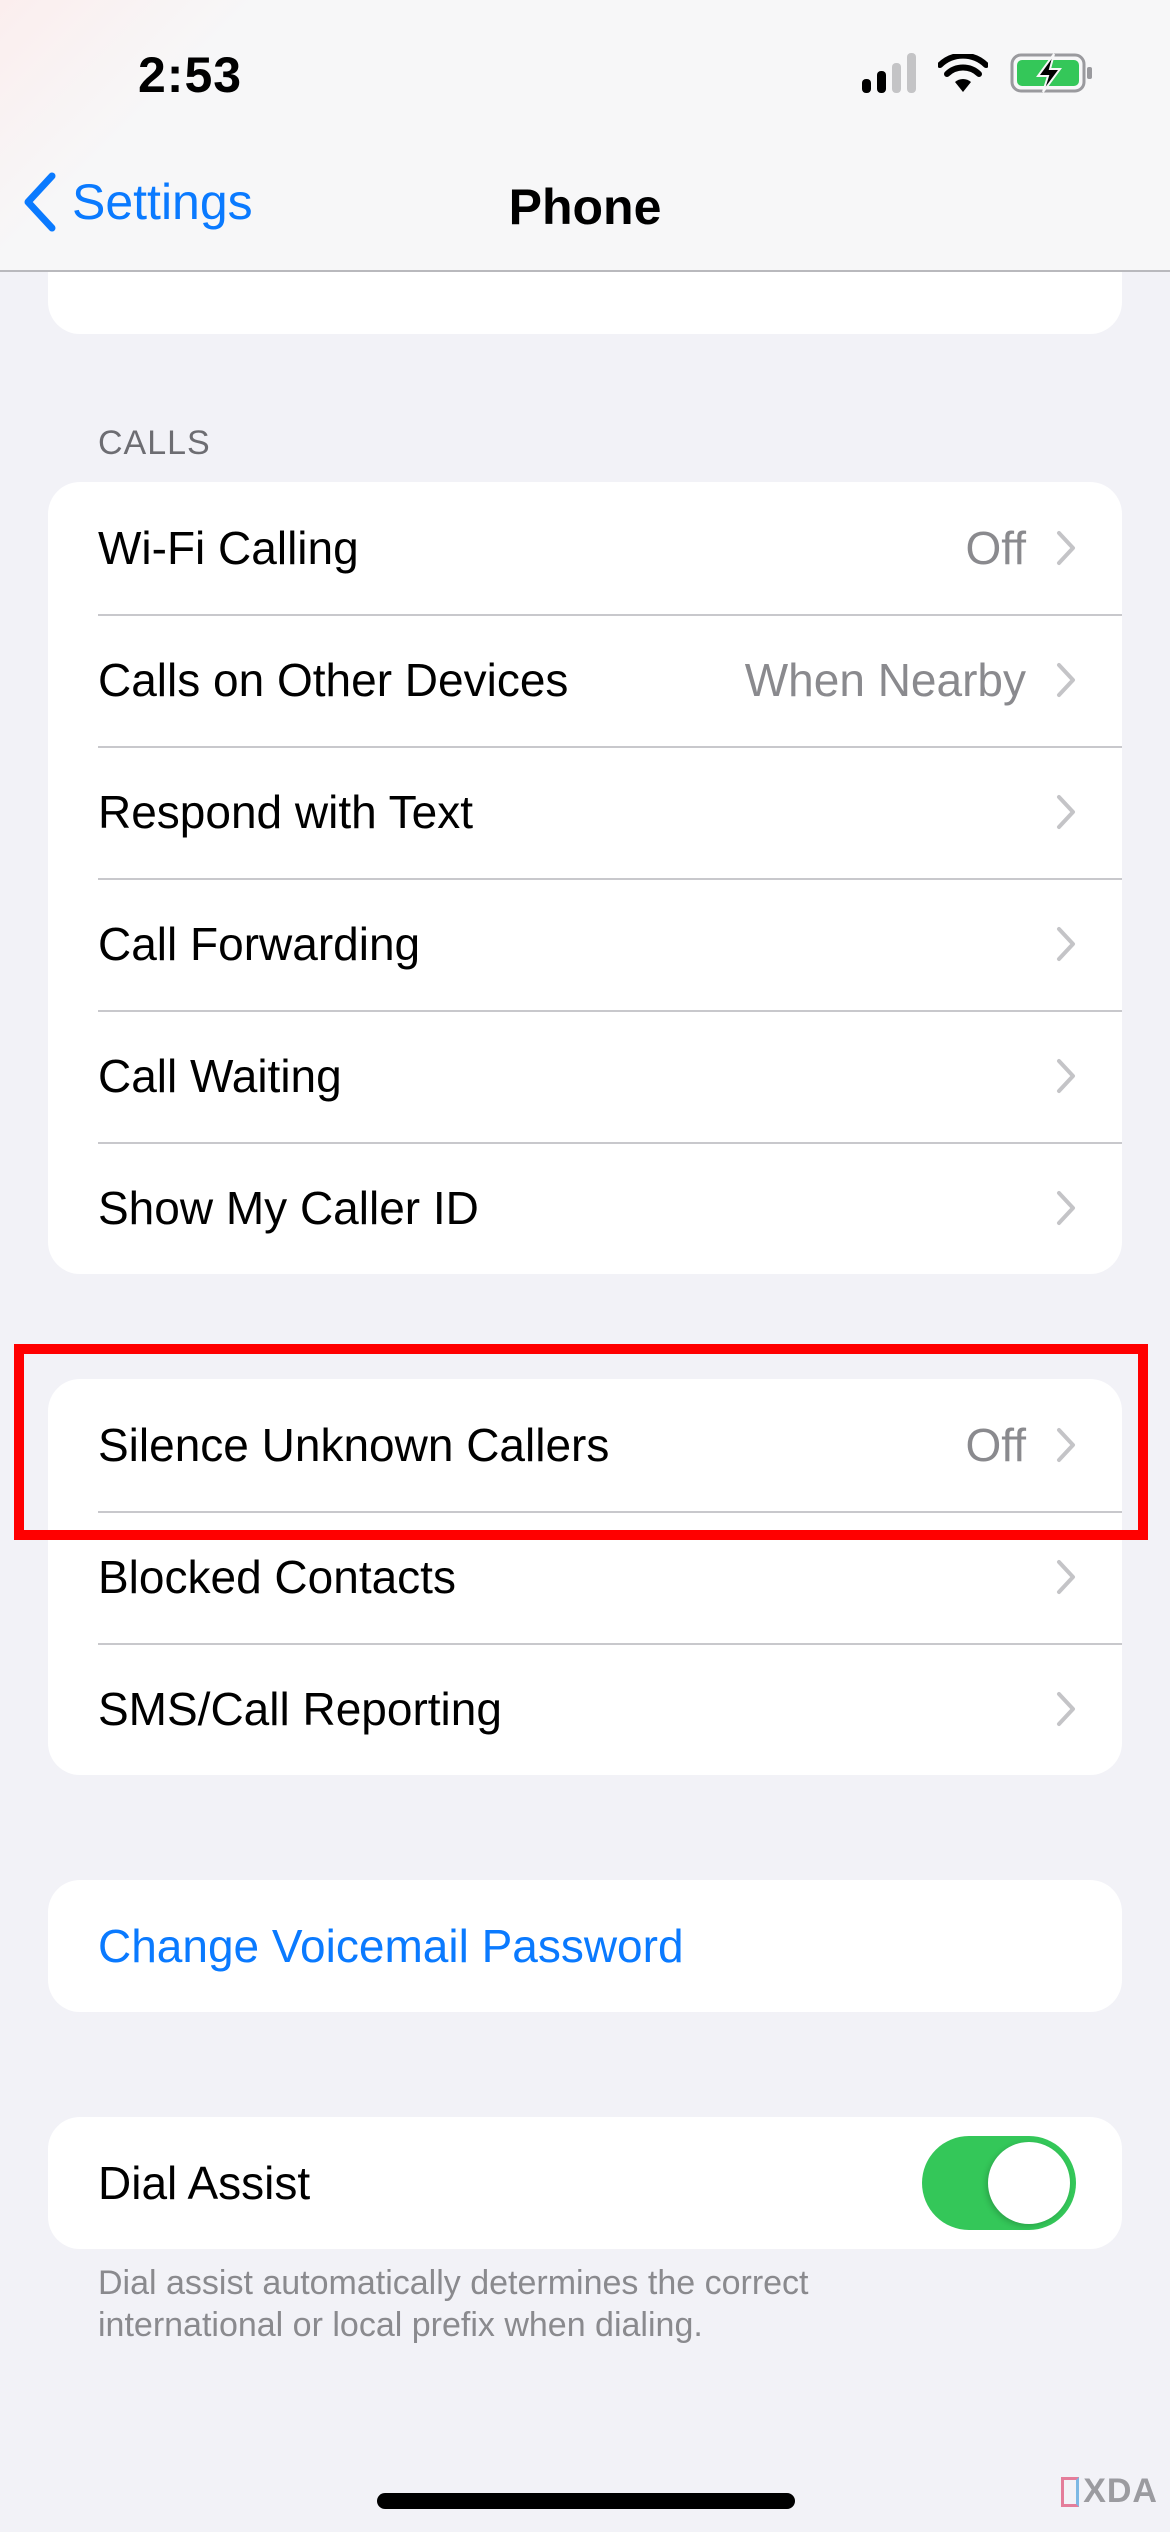 This screenshot has width=1170, height=2532. What do you see at coordinates (585, 812) in the screenshot?
I see `row-respond-with-text: Respond with Text` at bounding box center [585, 812].